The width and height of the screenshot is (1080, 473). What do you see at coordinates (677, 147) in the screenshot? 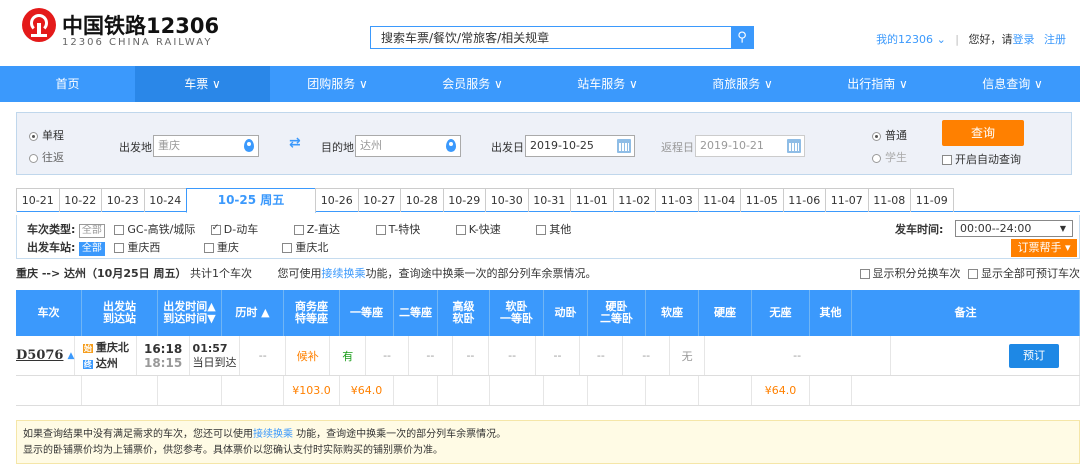
I see `return-label: 返程日` at bounding box center [677, 147].